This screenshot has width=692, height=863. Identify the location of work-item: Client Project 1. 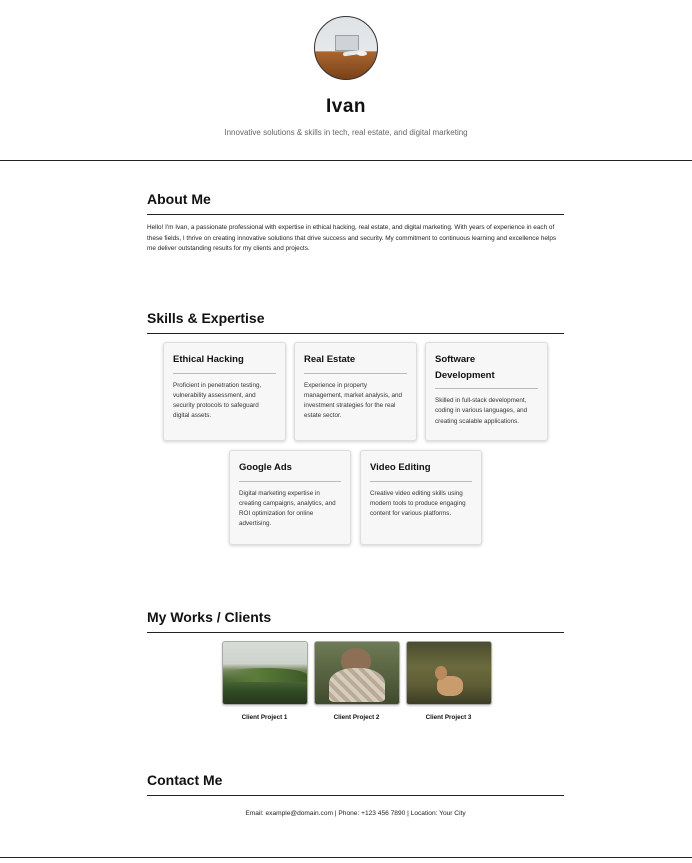
(265, 681).